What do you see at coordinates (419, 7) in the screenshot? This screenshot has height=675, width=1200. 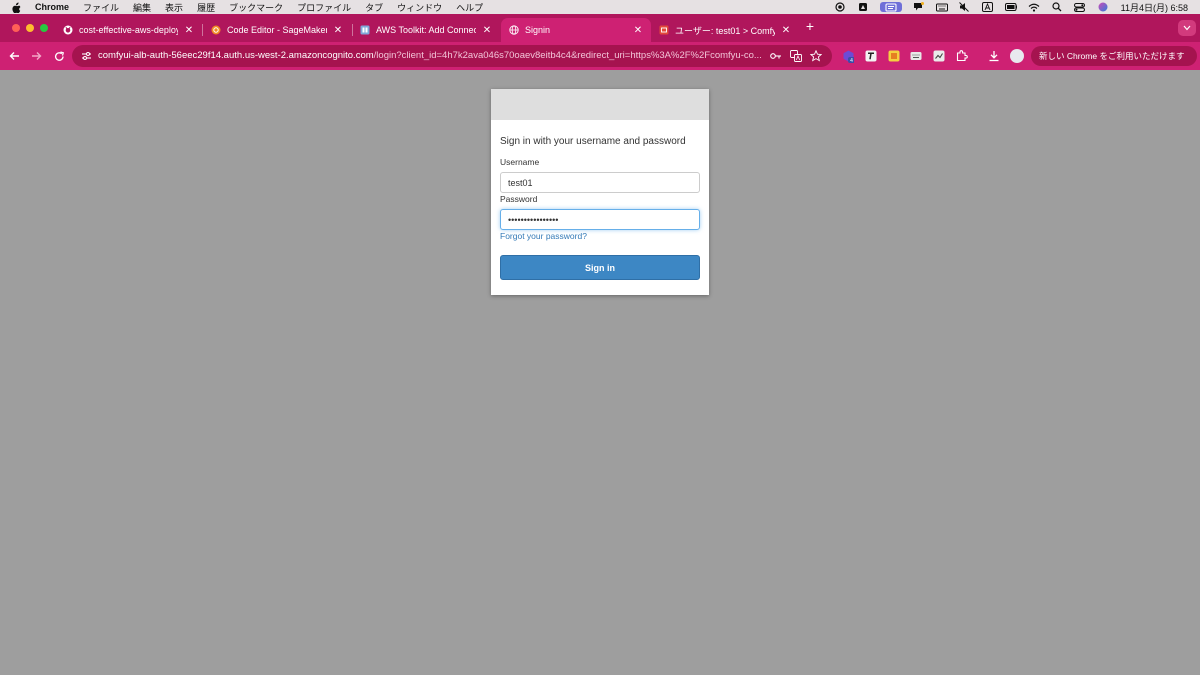 I see `menu-window: ウィンドウ` at bounding box center [419, 7].